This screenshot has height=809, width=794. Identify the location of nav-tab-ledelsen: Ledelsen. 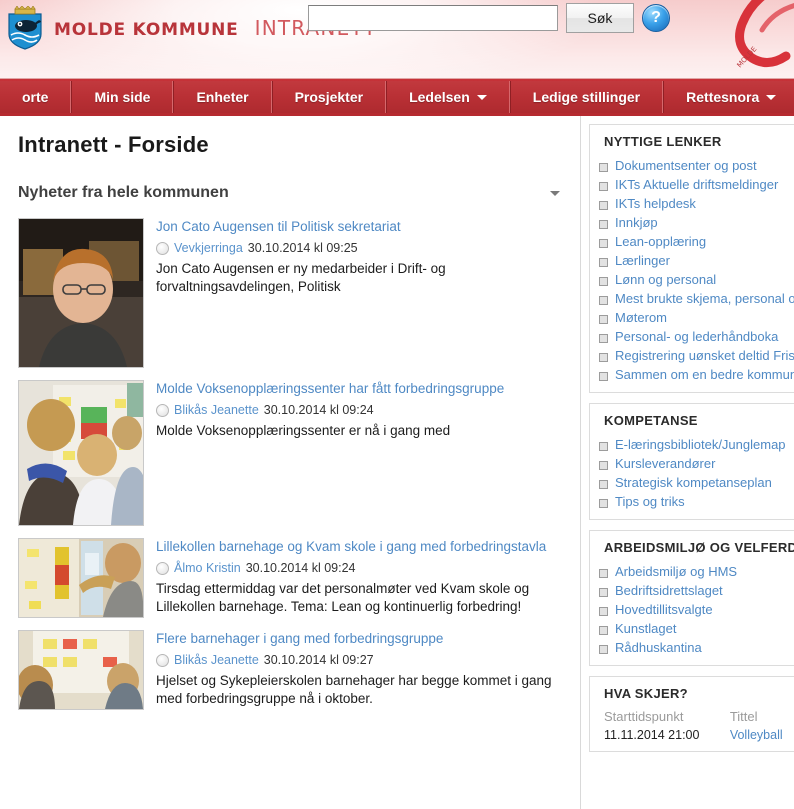
(448, 97).